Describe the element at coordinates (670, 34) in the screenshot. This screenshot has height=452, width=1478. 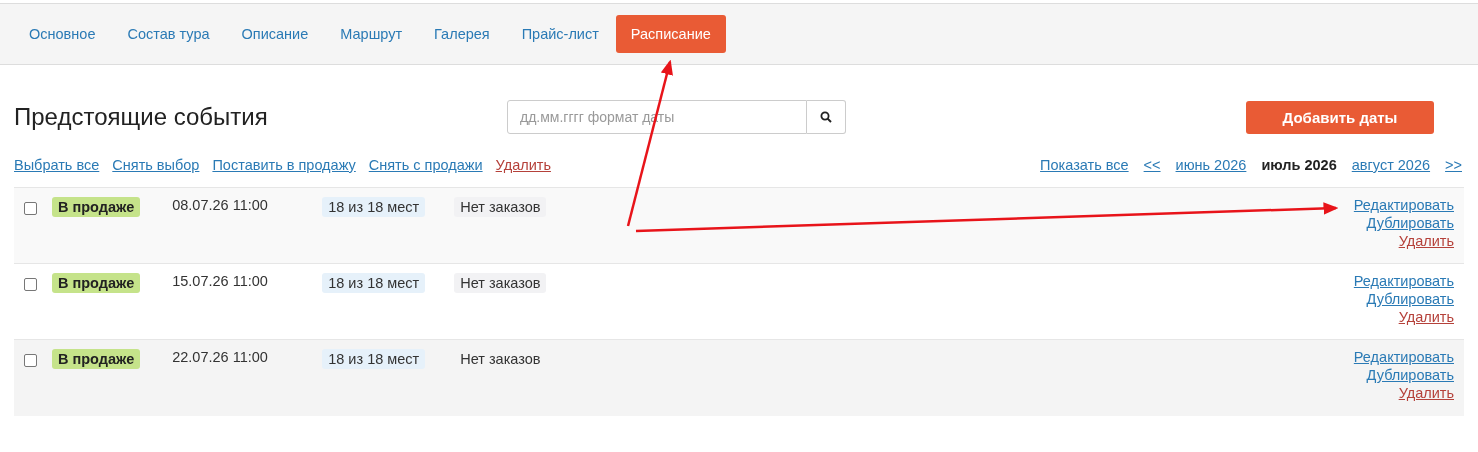
I see `tab: Расписание` at that location.